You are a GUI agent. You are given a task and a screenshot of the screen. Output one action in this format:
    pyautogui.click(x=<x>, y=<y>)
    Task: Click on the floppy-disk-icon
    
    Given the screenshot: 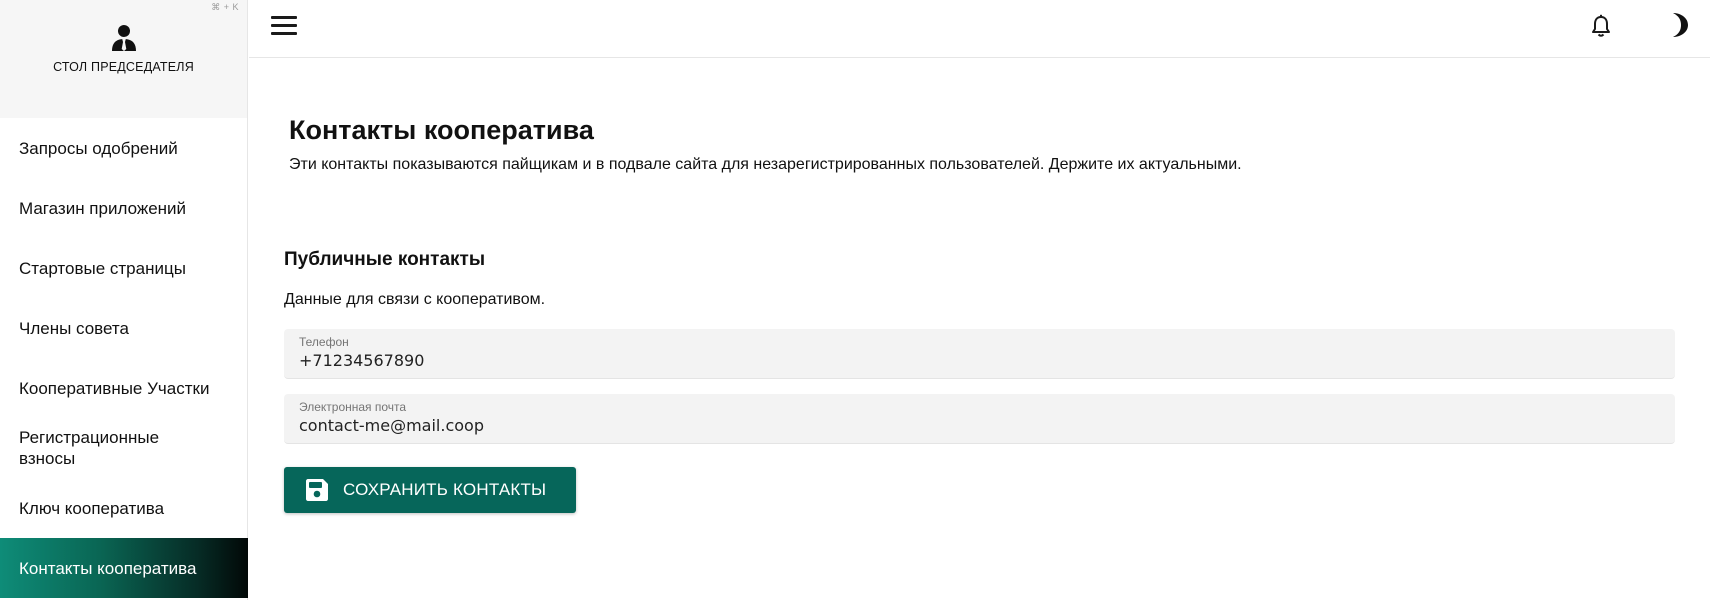 What is the action you would take?
    pyautogui.click(x=317, y=490)
    